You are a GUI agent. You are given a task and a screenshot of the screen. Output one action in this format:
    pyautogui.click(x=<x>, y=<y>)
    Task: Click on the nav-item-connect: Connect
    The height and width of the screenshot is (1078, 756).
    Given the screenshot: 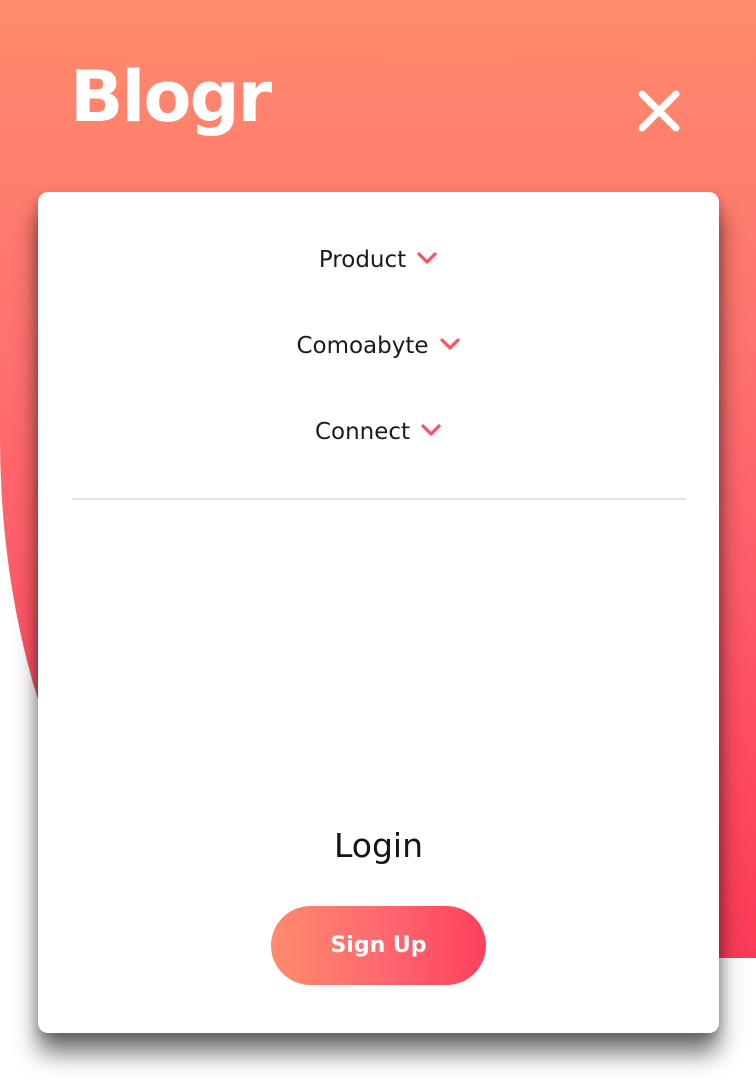 What is the action you would take?
    pyautogui.click(x=378, y=432)
    